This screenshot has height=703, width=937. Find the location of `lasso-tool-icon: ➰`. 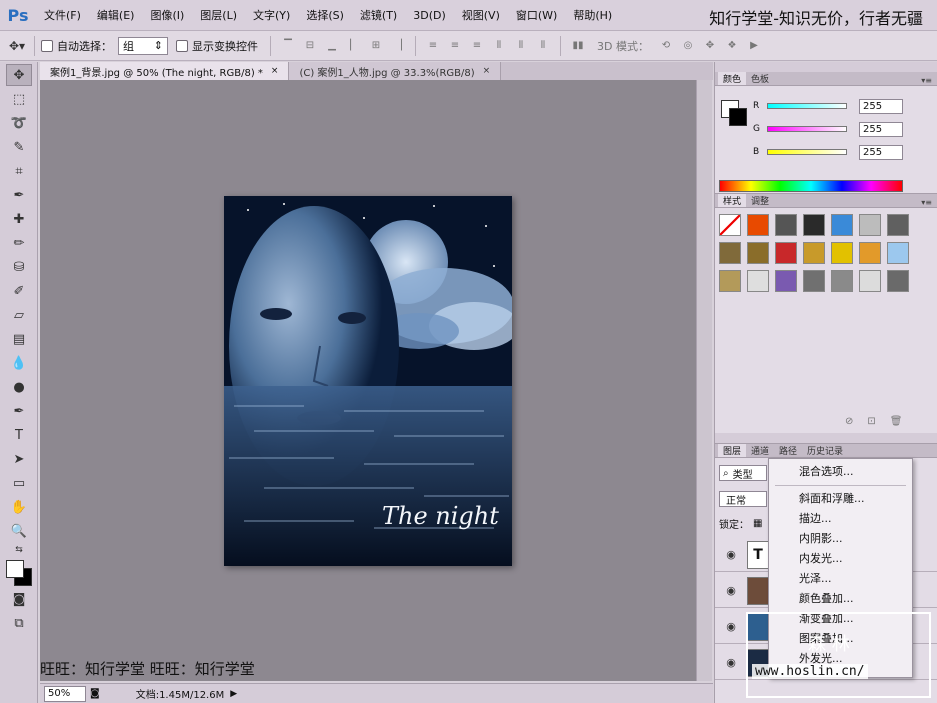

lasso-tool-icon: ➰ is located at coordinates (19, 123).